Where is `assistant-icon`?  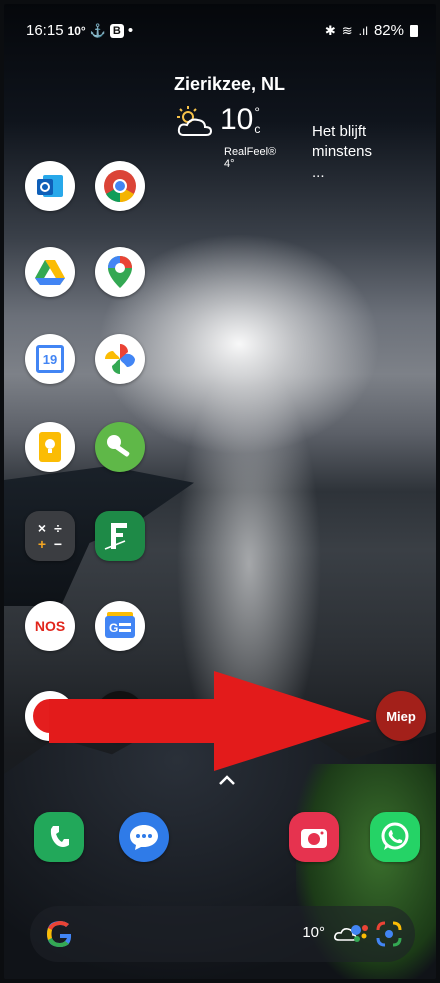 assistant-icon is located at coordinates (360, 933).